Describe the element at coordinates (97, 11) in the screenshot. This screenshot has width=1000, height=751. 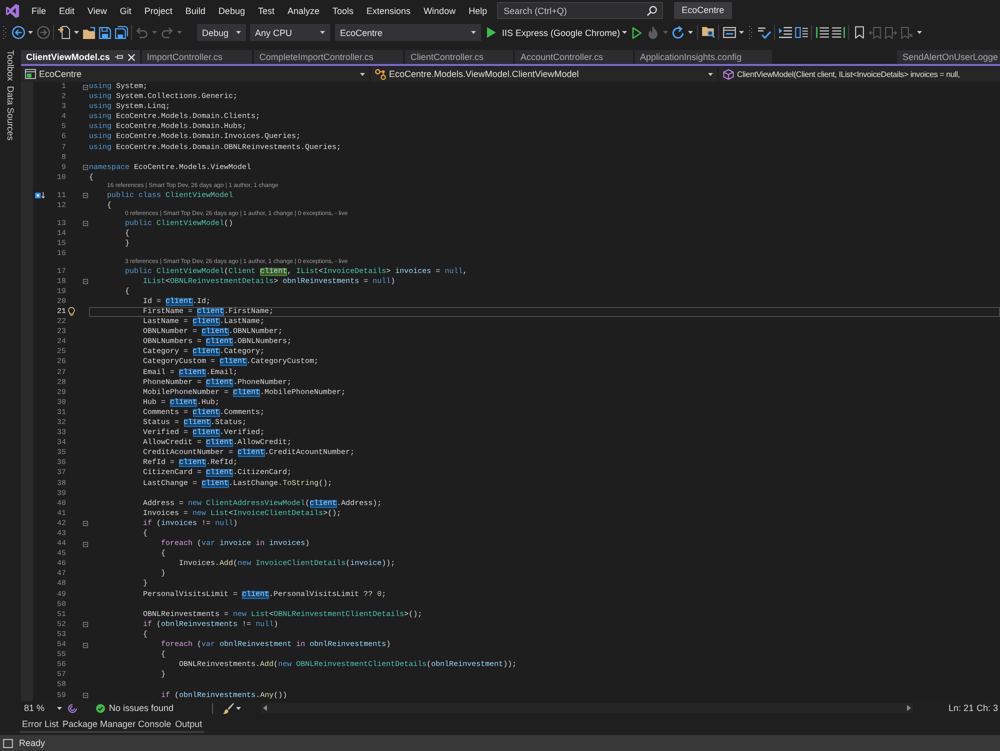
I see `menu-item: View` at that location.